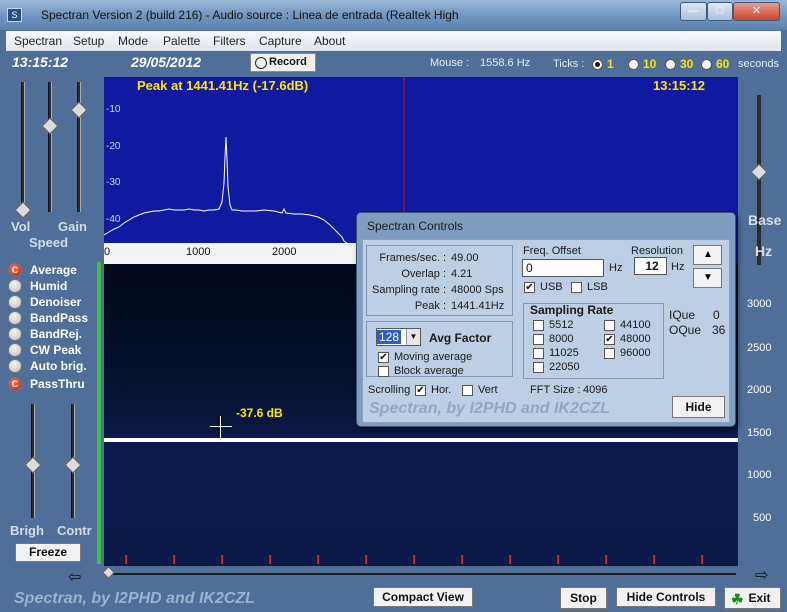 Image resolution: width=787 pixels, height=612 pixels. What do you see at coordinates (113, 146) in the screenshot?
I see `y-tick-label: -20` at bounding box center [113, 146].